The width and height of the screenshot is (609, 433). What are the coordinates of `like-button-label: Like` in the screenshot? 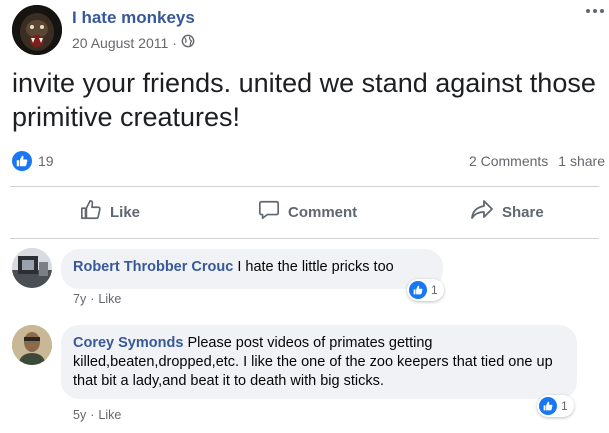 It's located at (125, 212).